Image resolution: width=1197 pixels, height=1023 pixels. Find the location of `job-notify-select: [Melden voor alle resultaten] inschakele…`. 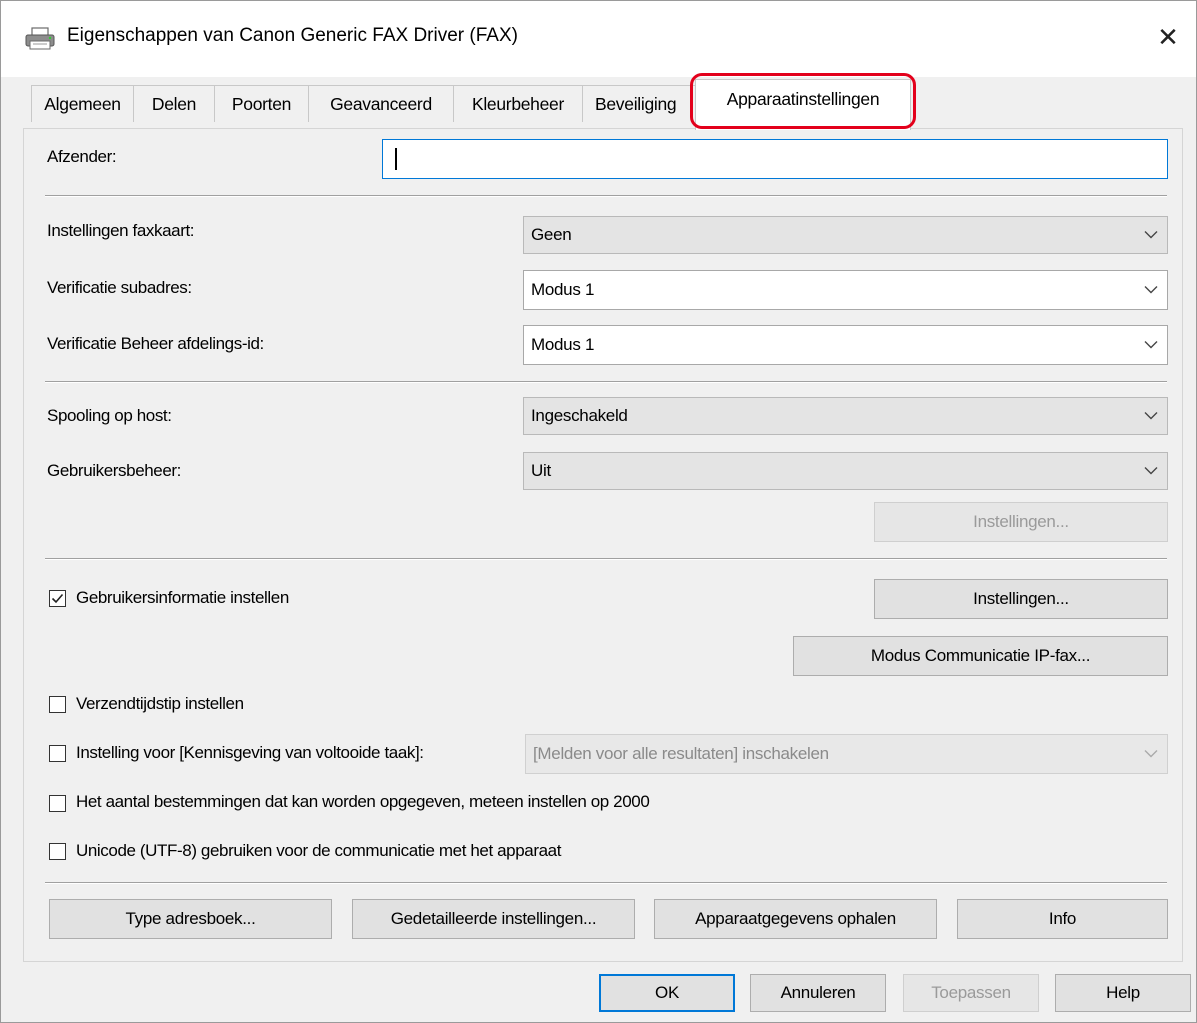

job-notify-select: [Melden voor alle resultaten] inschakele… is located at coordinates (846, 754).